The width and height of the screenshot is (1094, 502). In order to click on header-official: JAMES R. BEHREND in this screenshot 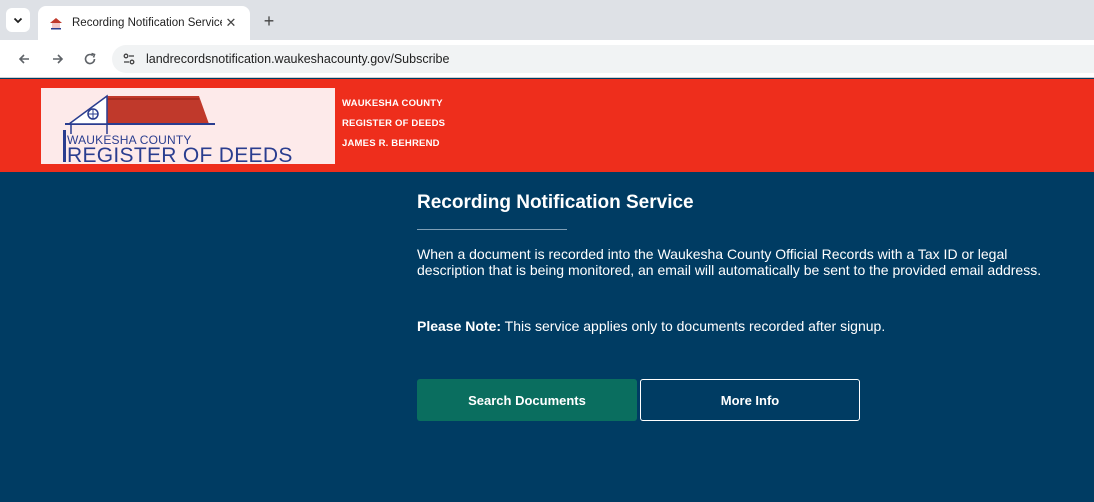, I will do `click(391, 143)`.